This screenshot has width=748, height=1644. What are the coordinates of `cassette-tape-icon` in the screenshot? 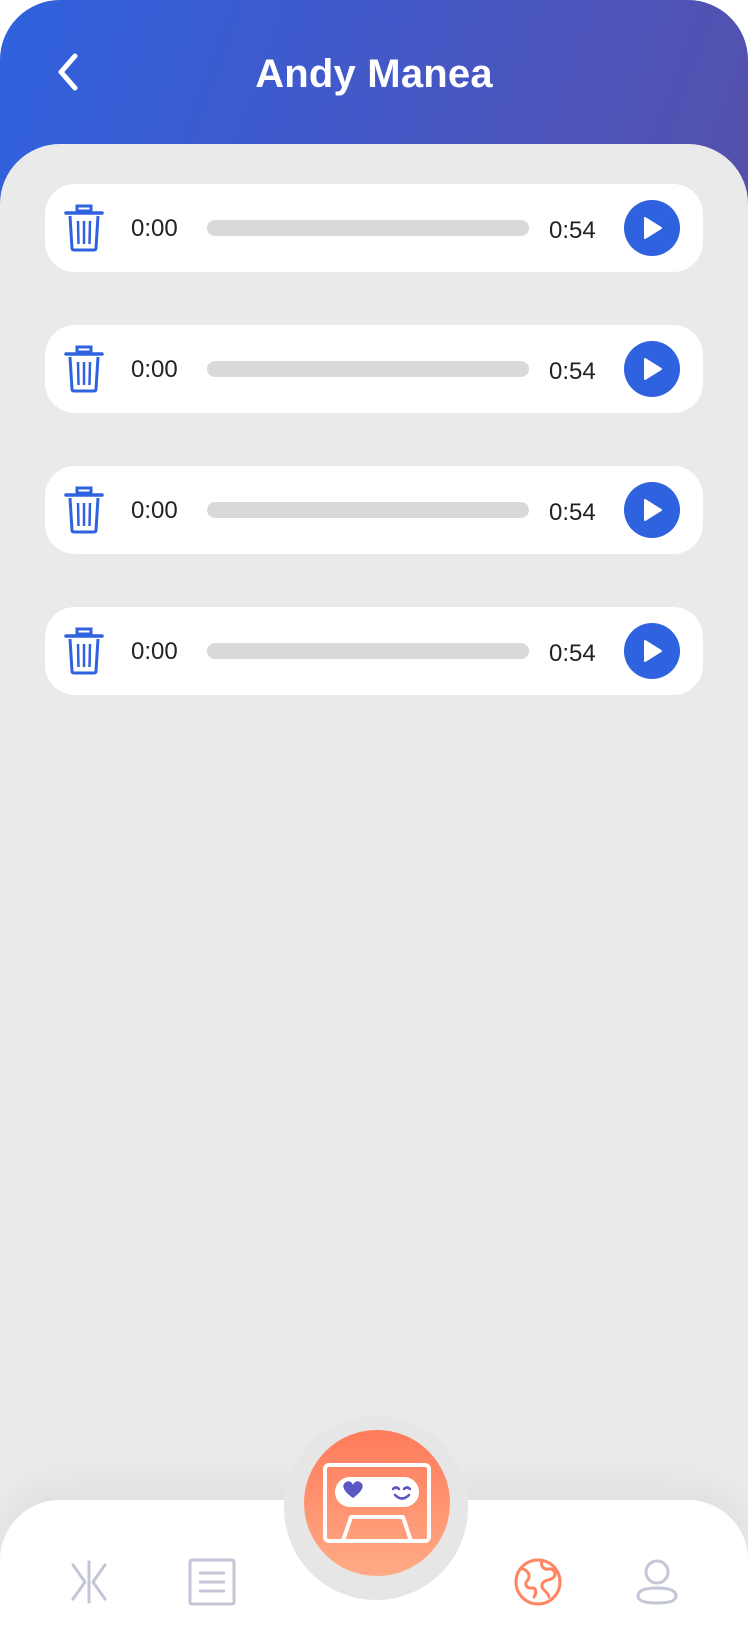 It's located at (377, 1503).